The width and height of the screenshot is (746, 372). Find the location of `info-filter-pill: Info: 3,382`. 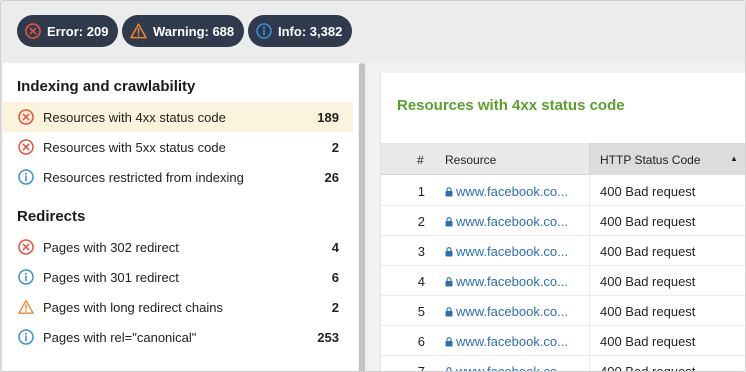

info-filter-pill: Info: 3,382 is located at coordinates (300, 31).